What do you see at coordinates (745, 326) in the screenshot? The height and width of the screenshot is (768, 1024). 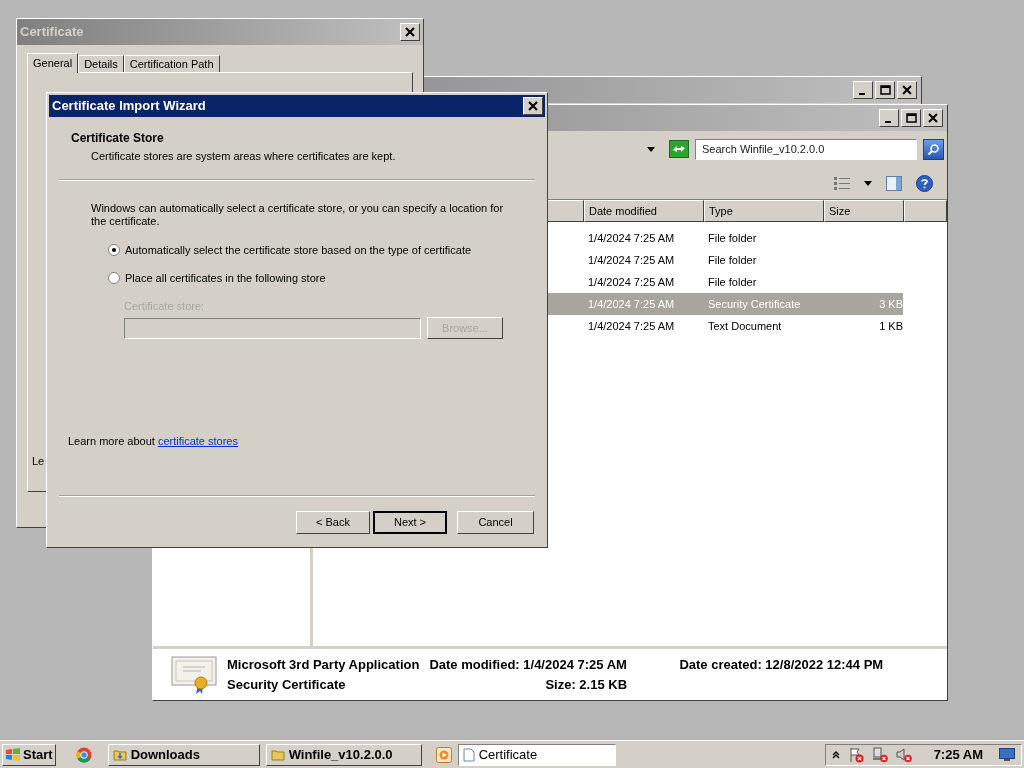 I see `type-cell-text: Text Document` at bounding box center [745, 326].